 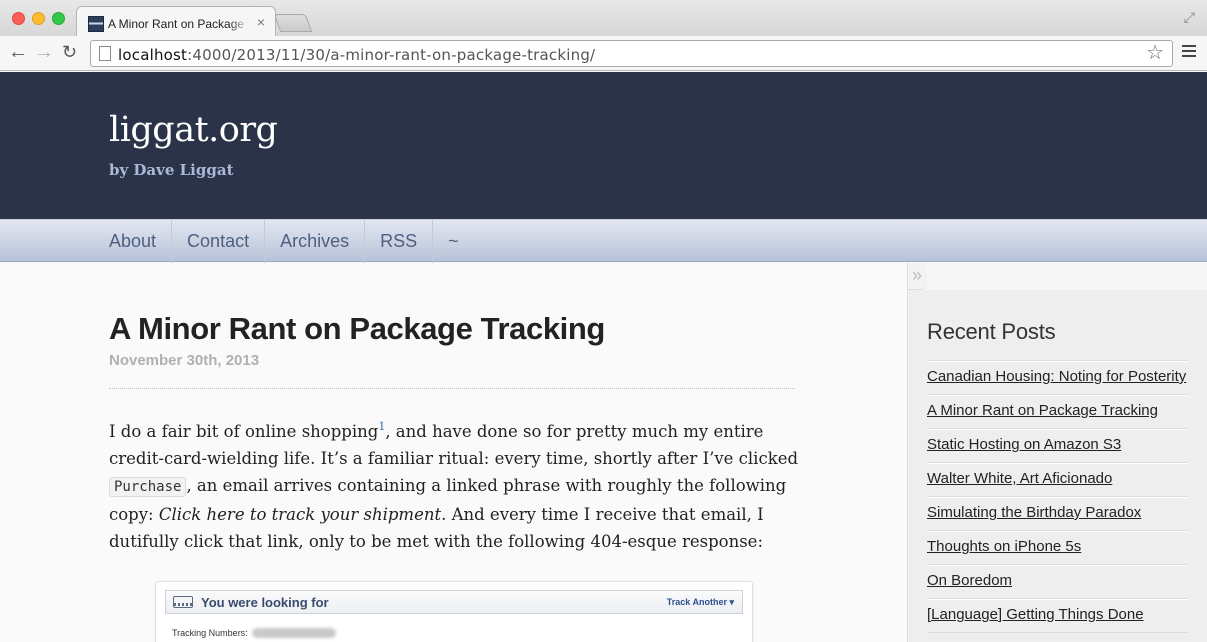 I want to click on reload-button: ↻, so click(x=69, y=52).